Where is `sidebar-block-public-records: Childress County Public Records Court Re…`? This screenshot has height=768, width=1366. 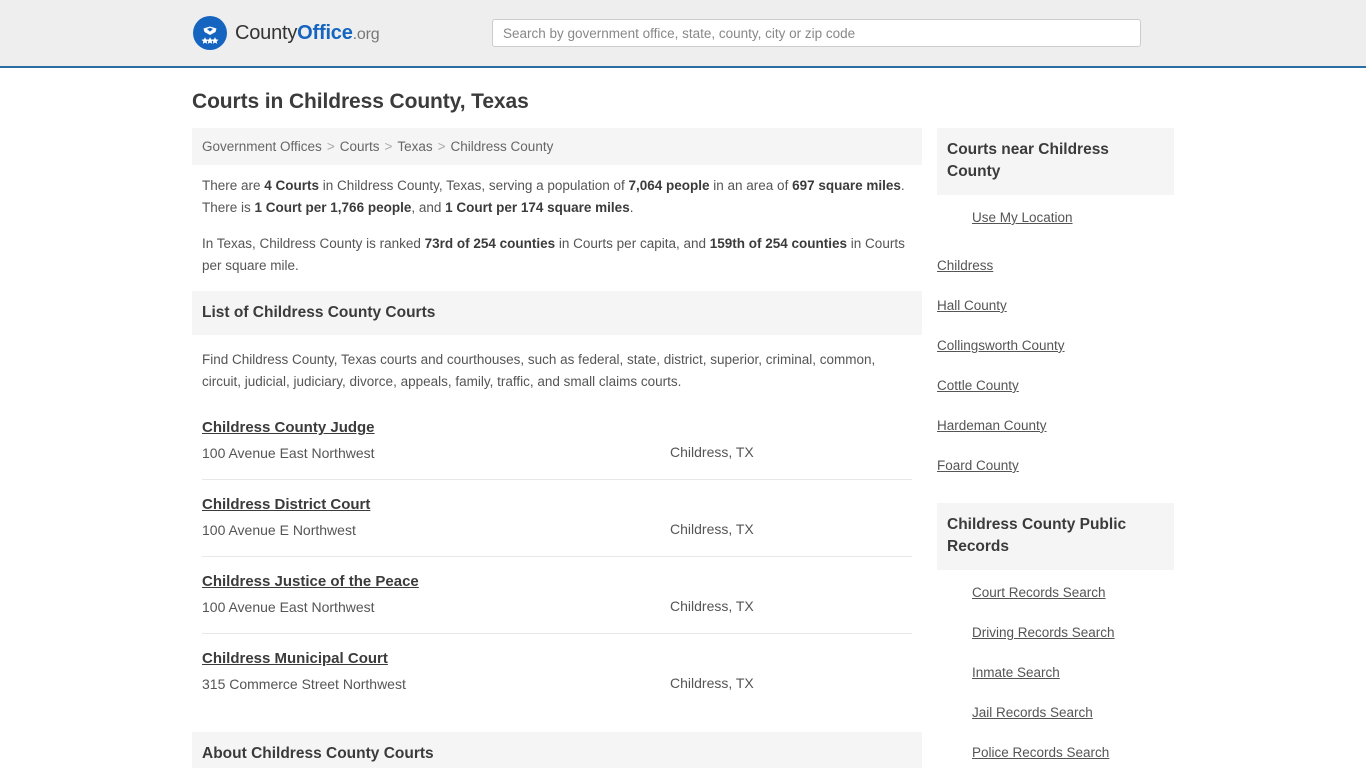 sidebar-block-public-records: Childress County Public Records Court Re… is located at coordinates (1055, 635).